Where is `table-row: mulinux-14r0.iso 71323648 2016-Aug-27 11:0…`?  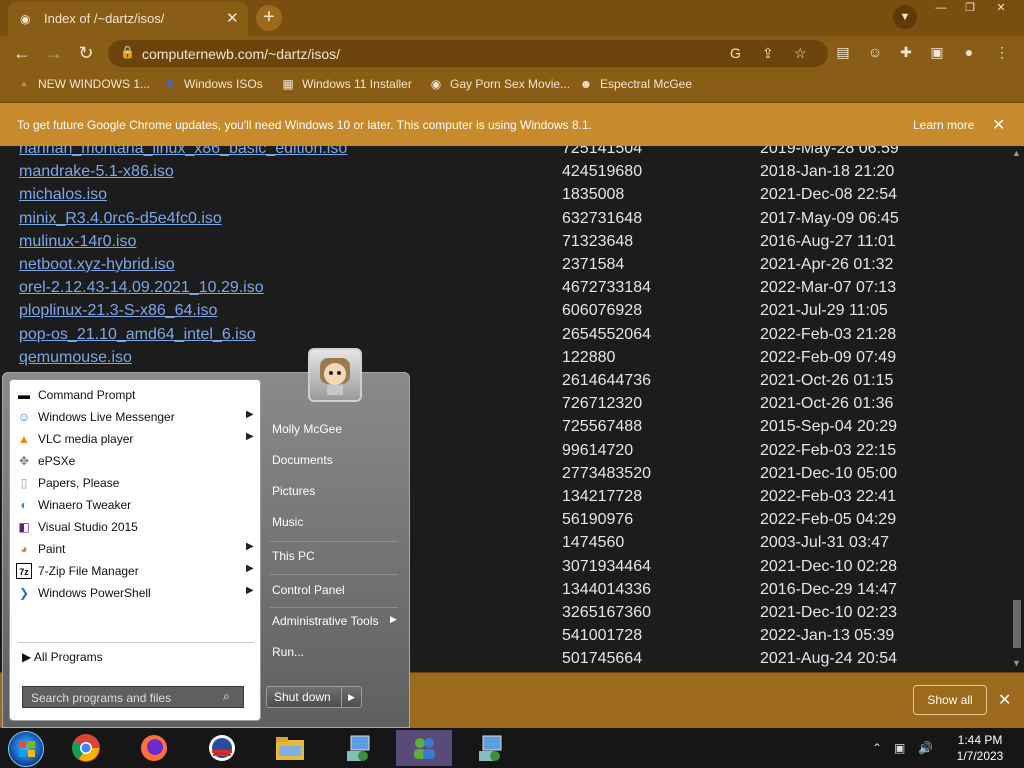 table-row: mulinux-14r0.iso 71323648 2016-Aug-27 11:0… is located at coordinates (505, 244).